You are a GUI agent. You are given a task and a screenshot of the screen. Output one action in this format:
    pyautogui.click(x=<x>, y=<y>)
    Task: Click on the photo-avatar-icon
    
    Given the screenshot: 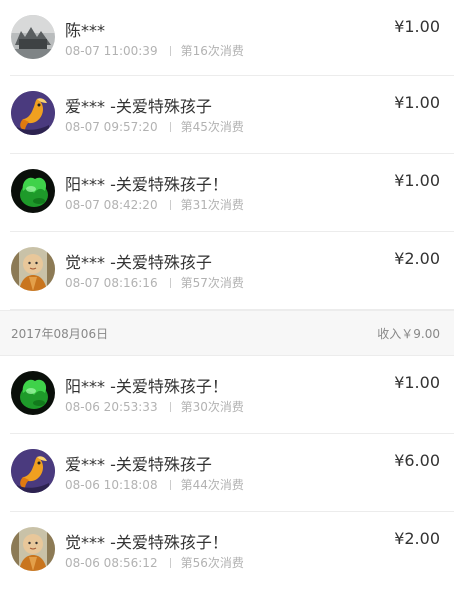 What is the action you would take?
    pyautogui.click(x=33, y=37)
    